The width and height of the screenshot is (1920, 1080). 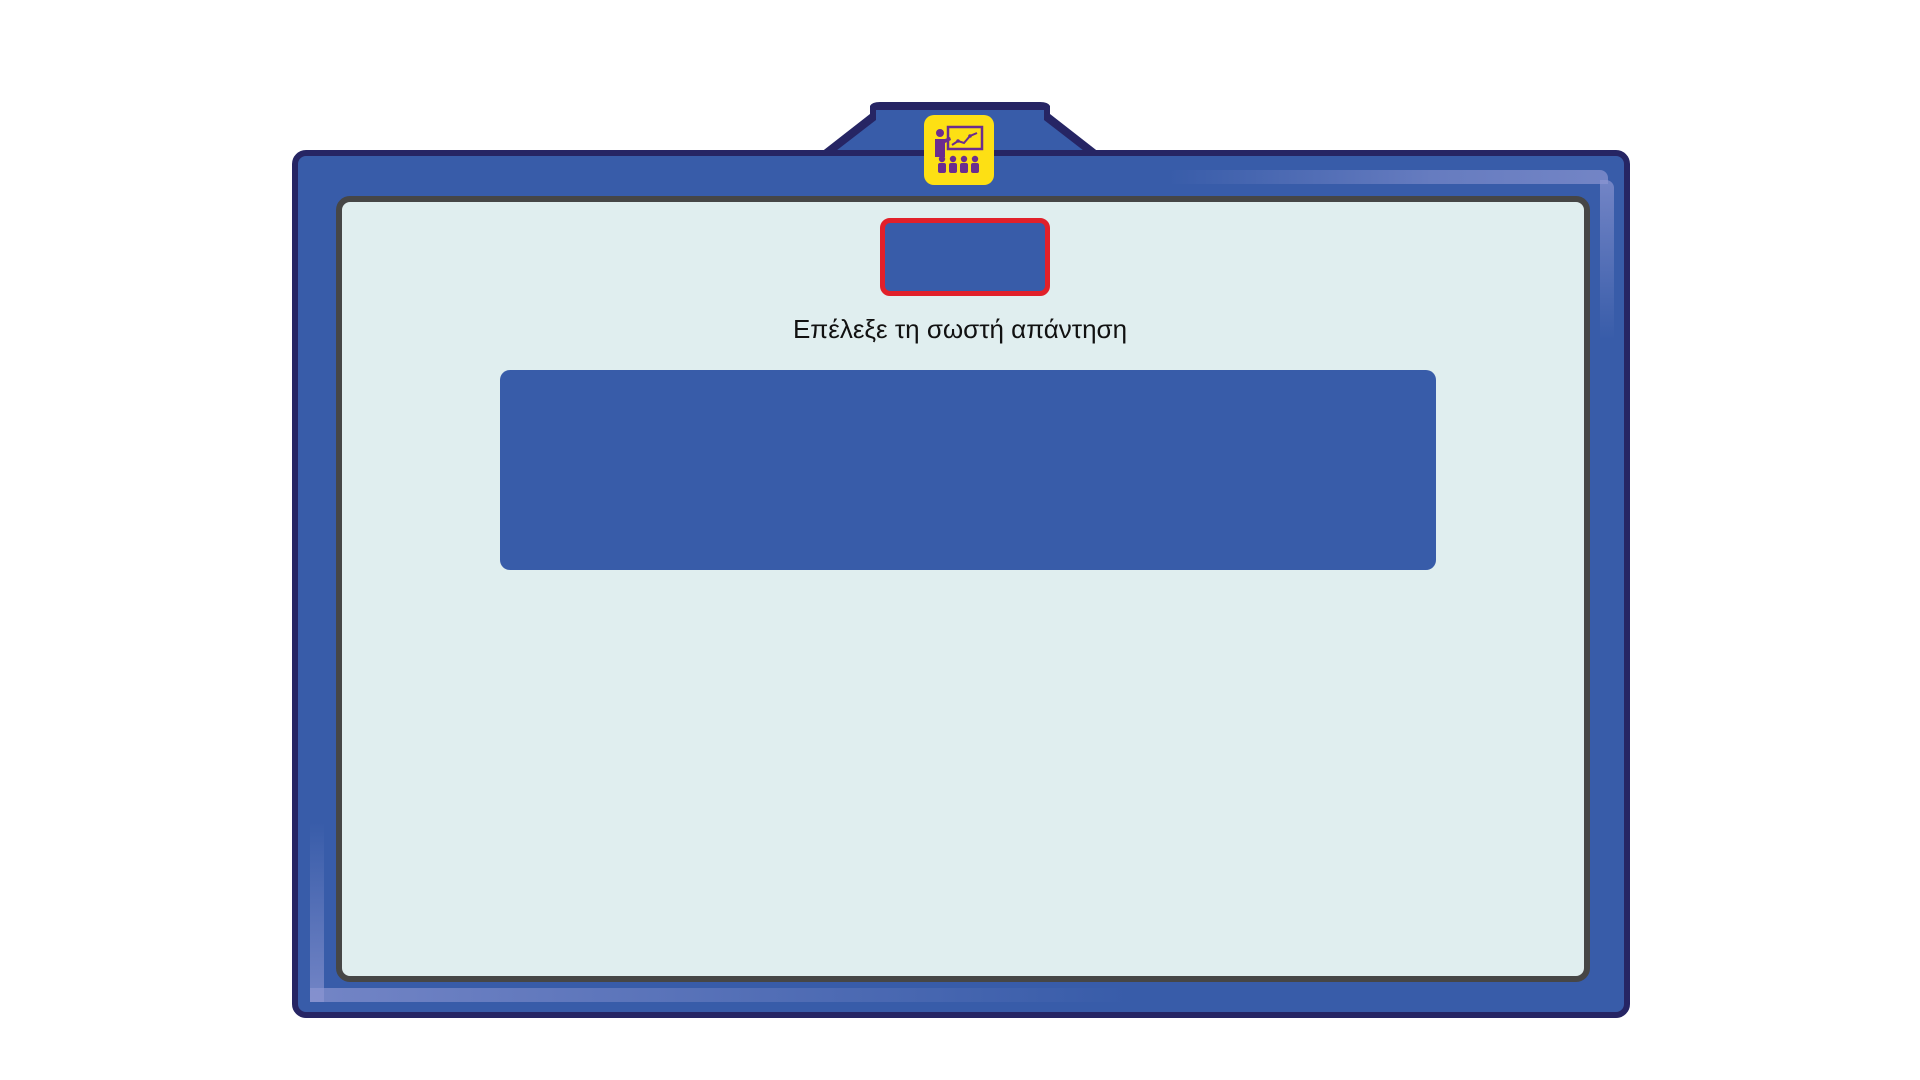 What do you see at coordinates (968, 470) in the screenshot?
I see `question-box` at bounding box center [968, 470].